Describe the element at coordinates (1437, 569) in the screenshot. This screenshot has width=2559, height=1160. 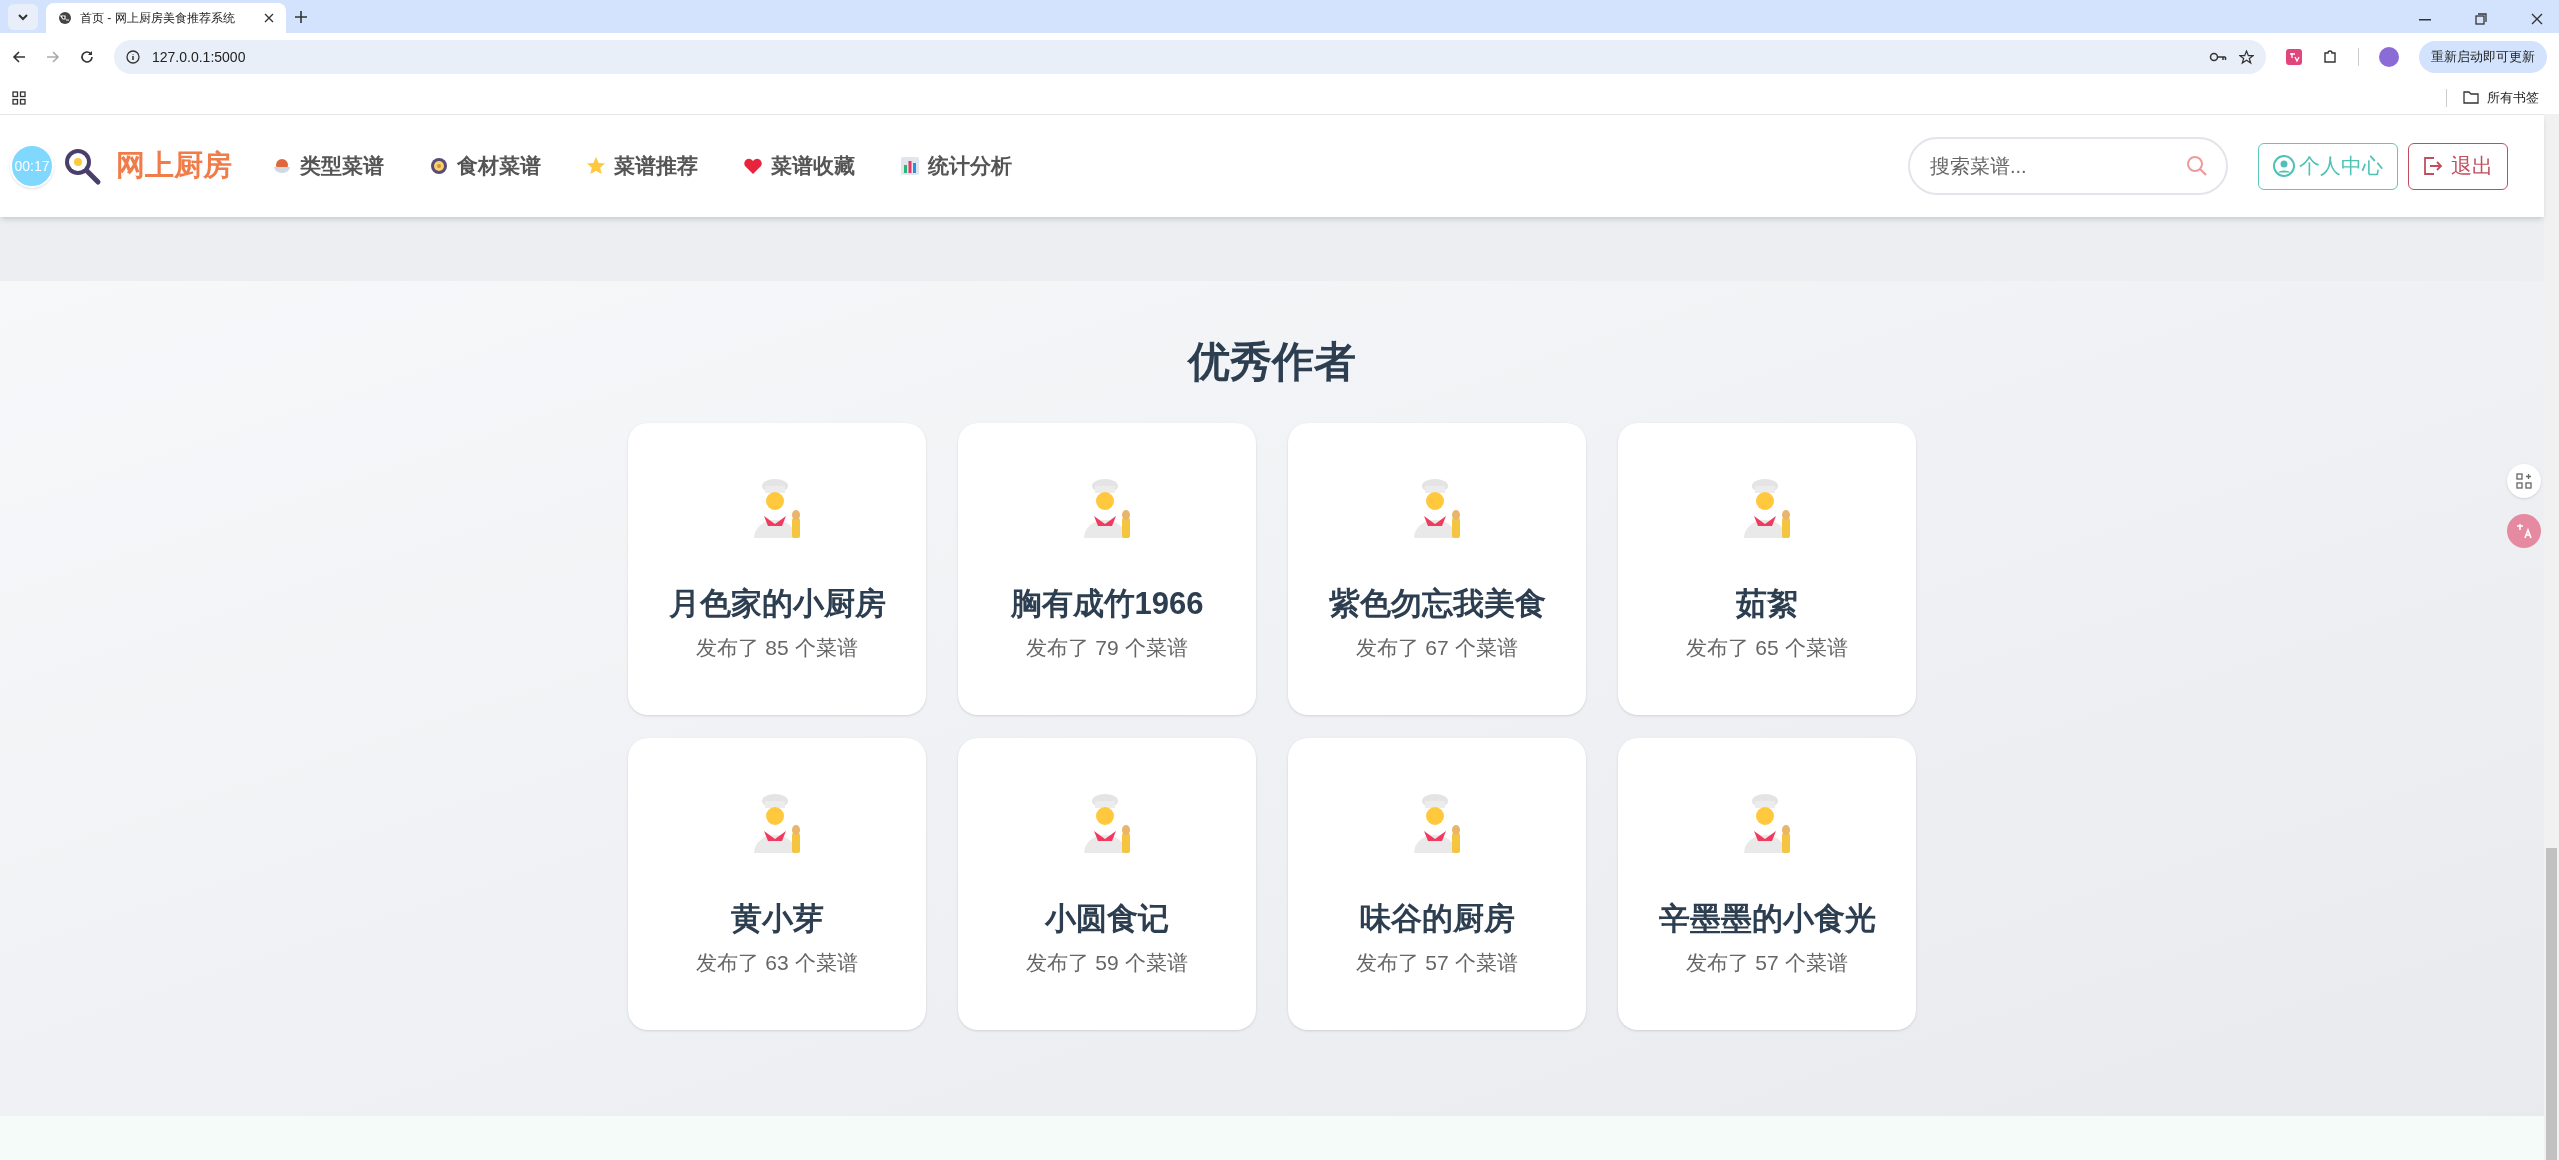
I see `author-card: 紫色勿忘我美食 发布了 67 个菜谱` at that location.